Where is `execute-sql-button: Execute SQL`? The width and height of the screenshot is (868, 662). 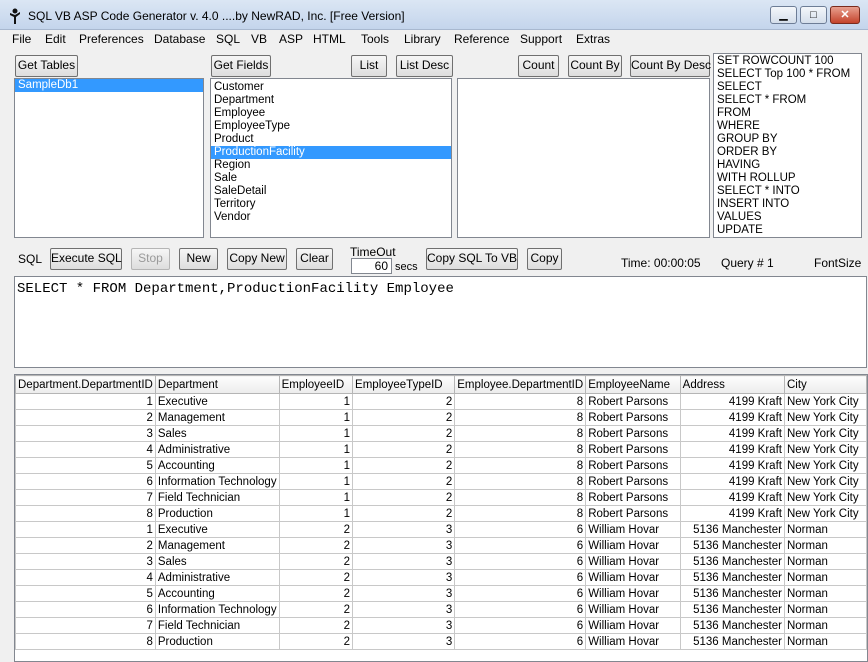
execute-sql-button: Execute SQL is located at coordinates (86, 259).